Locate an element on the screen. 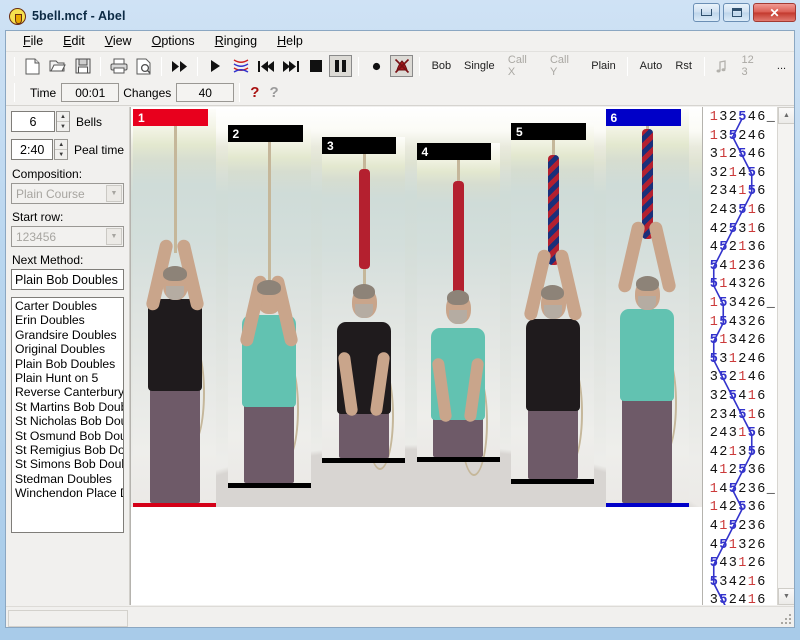  menu-ringing: Ringing is located at coordinates (236, 41).